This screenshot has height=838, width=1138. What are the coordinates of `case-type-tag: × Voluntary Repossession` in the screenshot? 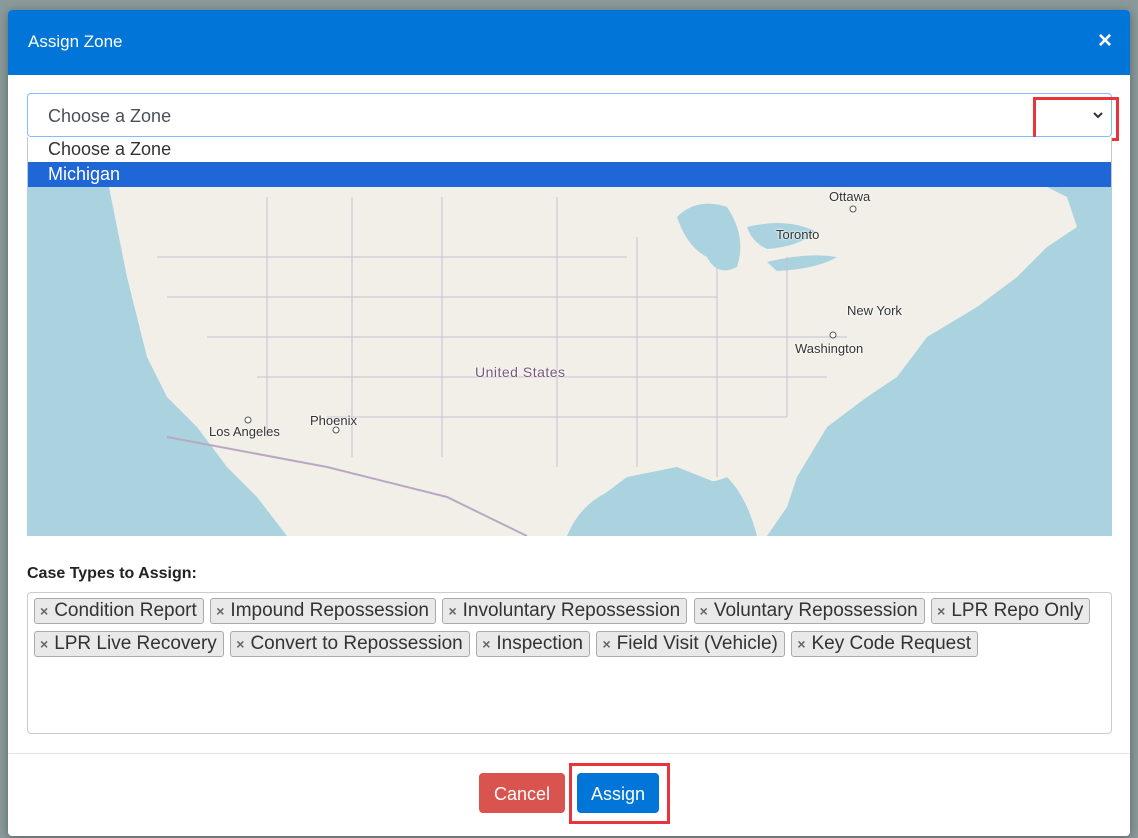 It's located at (809, 611).